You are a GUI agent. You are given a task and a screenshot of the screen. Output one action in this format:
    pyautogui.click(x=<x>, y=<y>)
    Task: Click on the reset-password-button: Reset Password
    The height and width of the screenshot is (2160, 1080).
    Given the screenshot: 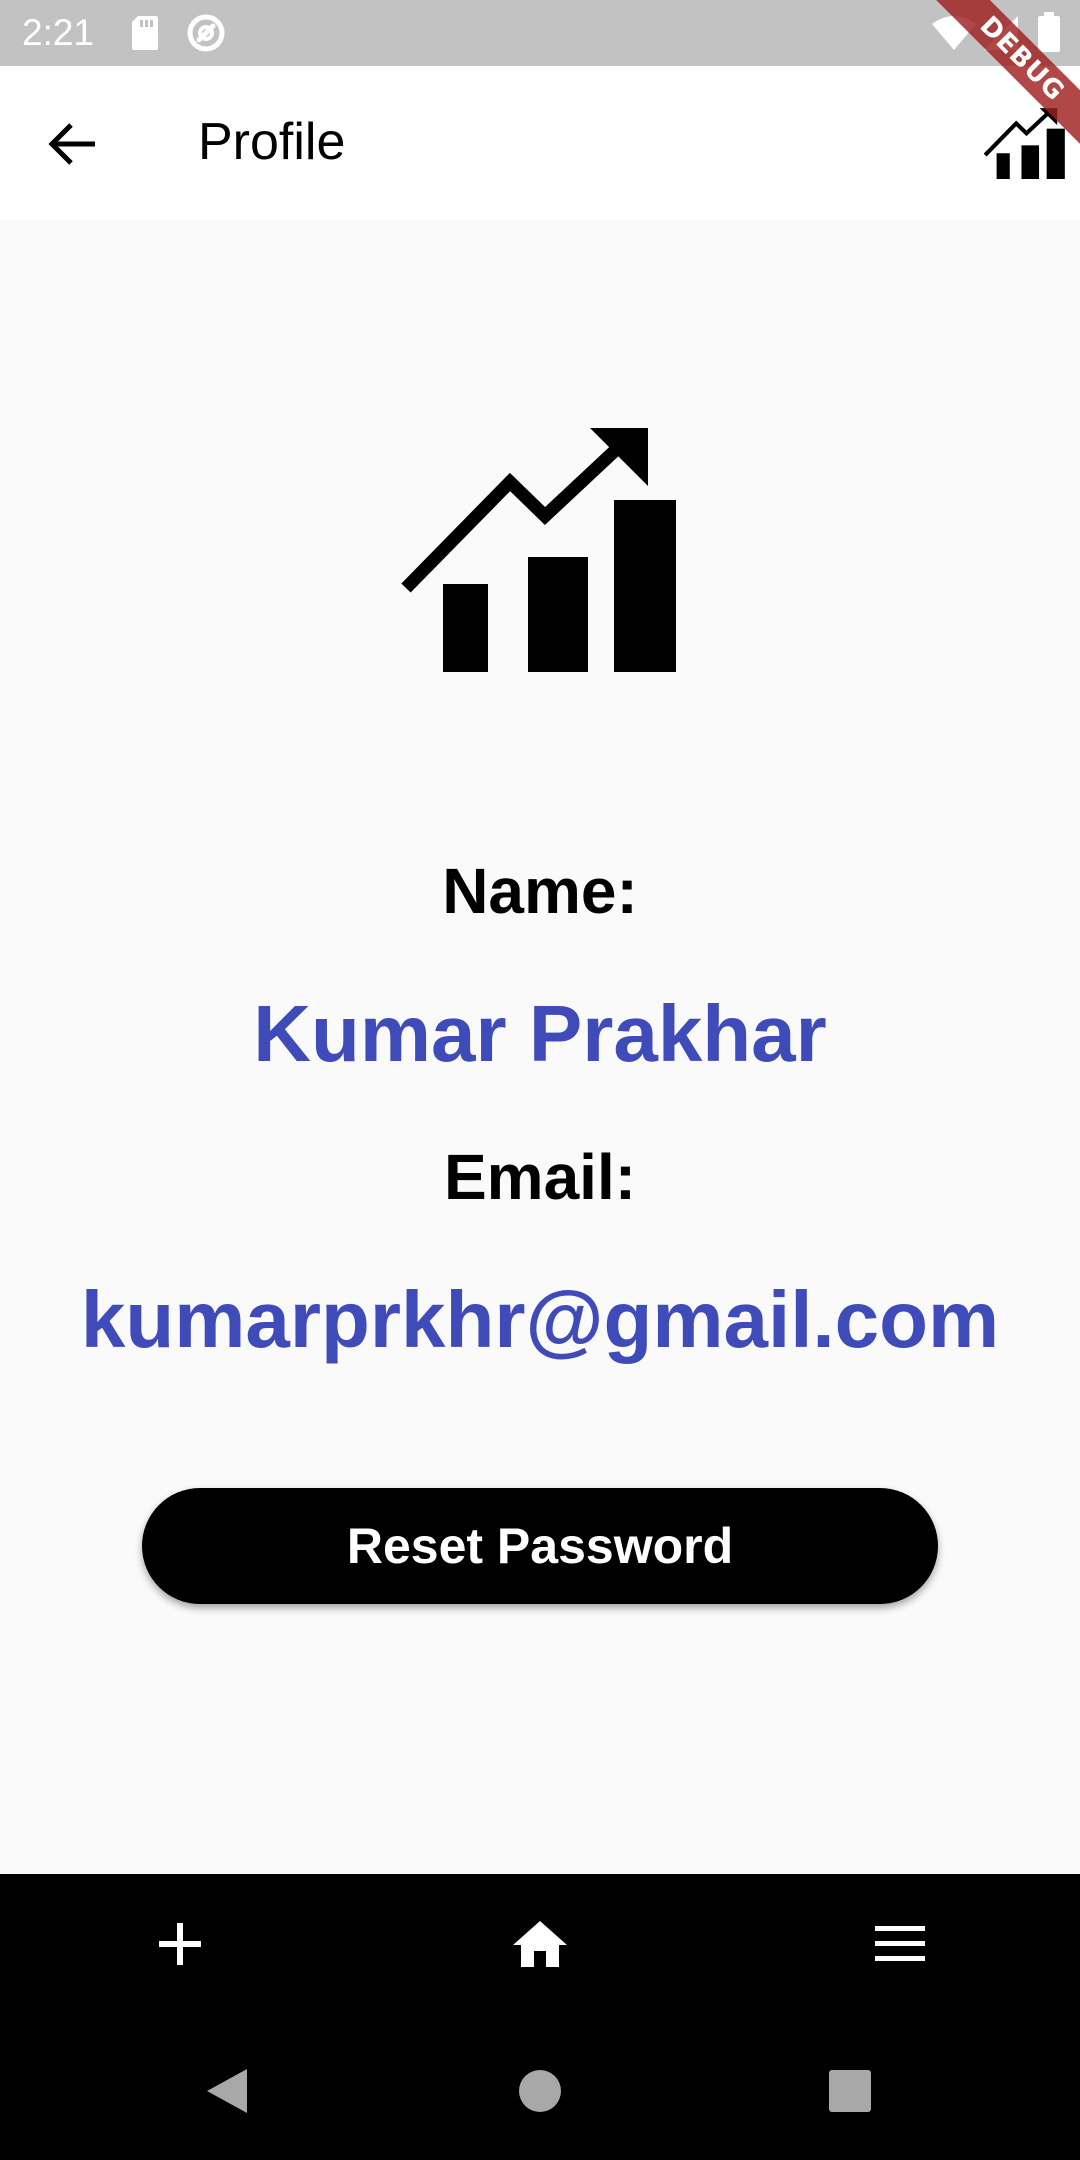 What is the action you would take?
    pyautogui.click(x=540, y=1546)
    